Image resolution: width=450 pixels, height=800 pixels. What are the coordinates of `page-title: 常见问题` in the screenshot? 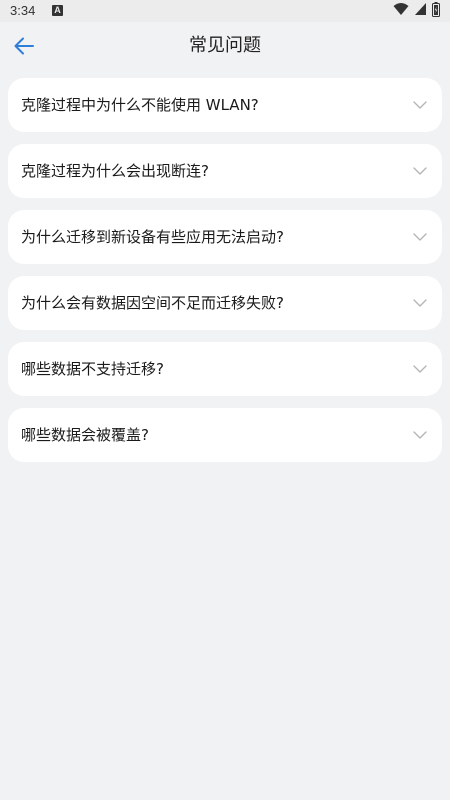 It's located at (225, 45).